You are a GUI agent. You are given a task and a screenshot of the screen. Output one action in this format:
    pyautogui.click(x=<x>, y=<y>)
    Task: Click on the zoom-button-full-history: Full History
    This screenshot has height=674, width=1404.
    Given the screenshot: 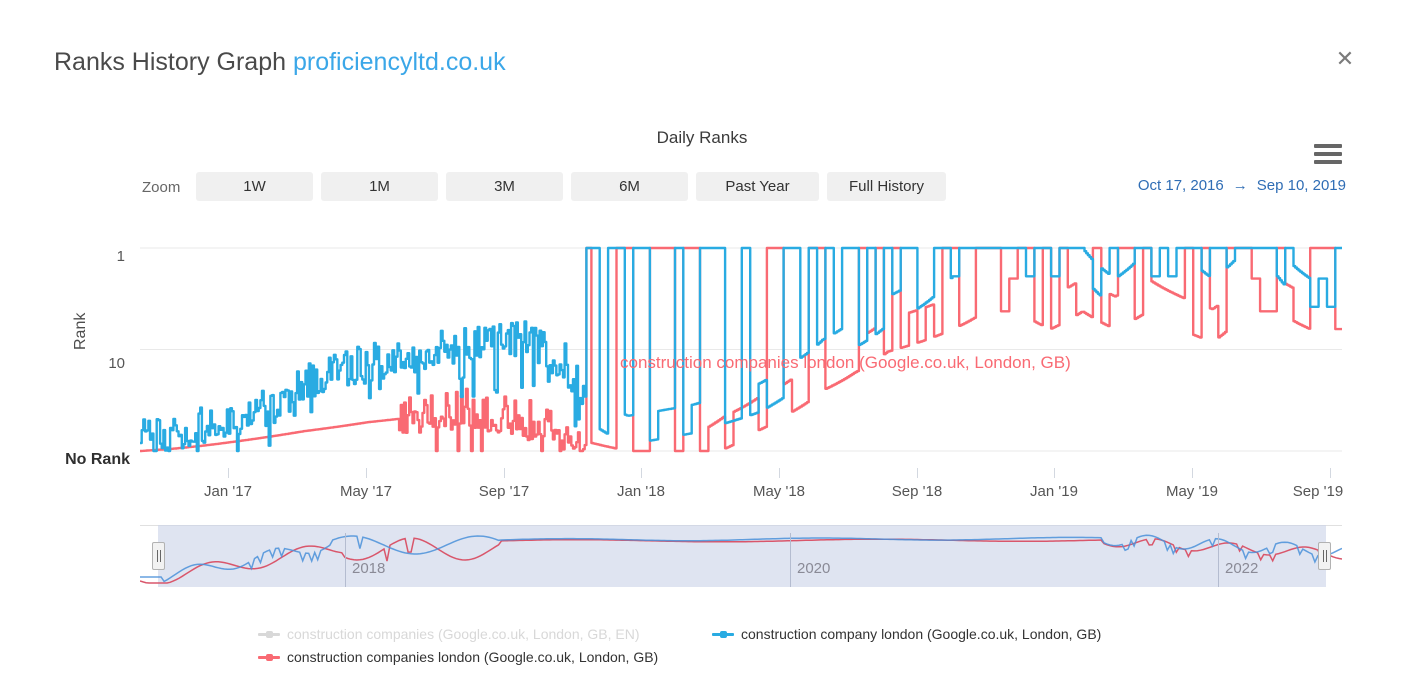 What is the action you would take?
    pyautogui.click(x=886, y=186)
    